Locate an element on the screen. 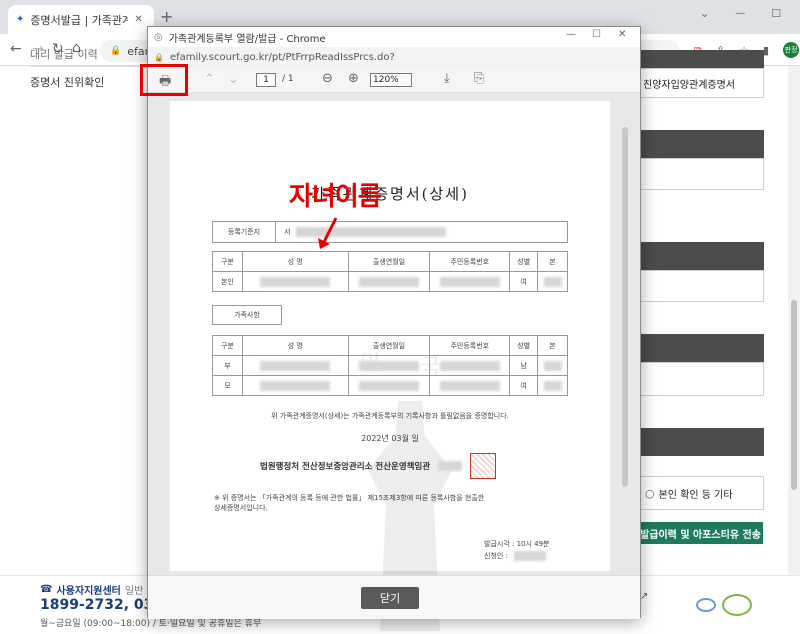 This screenshot has height=634, width=800. close-button: 닫기 is located at coordinates (390, 598).